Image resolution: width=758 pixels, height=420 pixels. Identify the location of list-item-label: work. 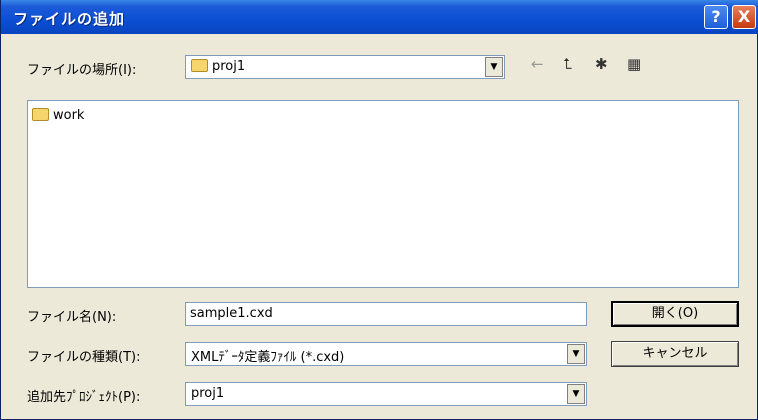
(69, 115).